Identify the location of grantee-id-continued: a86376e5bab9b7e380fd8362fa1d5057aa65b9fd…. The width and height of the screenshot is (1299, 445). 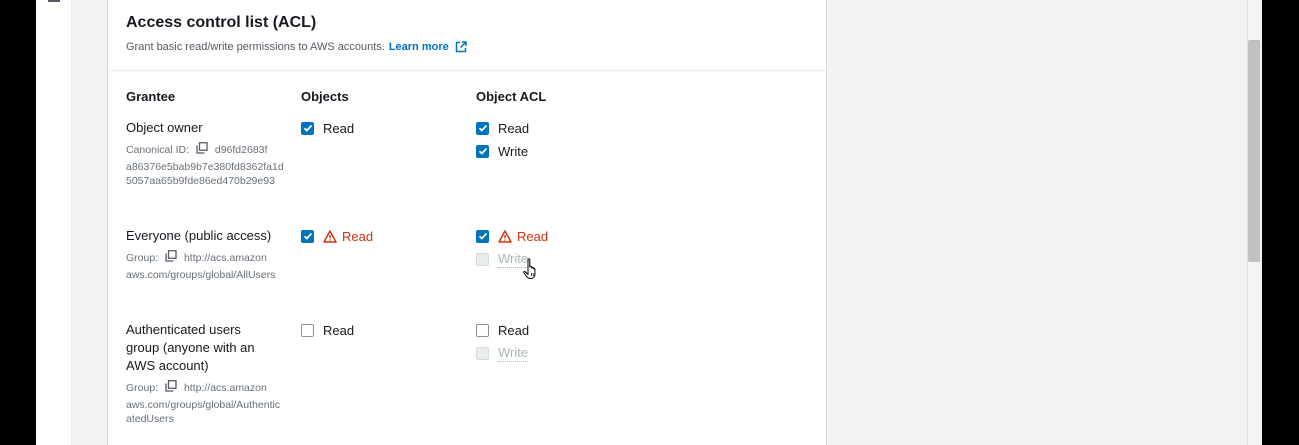
(205, 174).